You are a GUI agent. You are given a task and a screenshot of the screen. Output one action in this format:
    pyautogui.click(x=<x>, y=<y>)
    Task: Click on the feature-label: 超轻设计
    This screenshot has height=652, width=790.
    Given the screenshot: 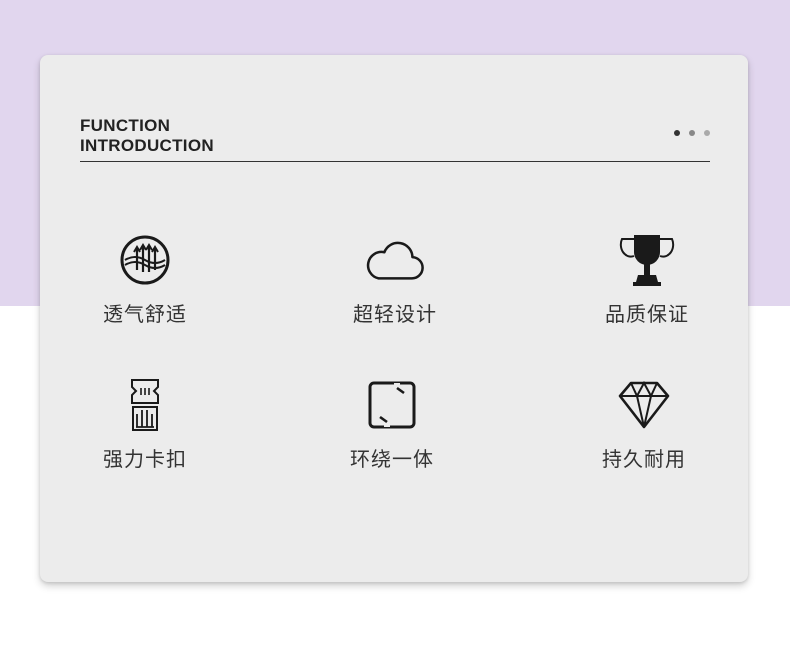 What is the action you would take?
    pyautogui.click(x=395, y=314)
    